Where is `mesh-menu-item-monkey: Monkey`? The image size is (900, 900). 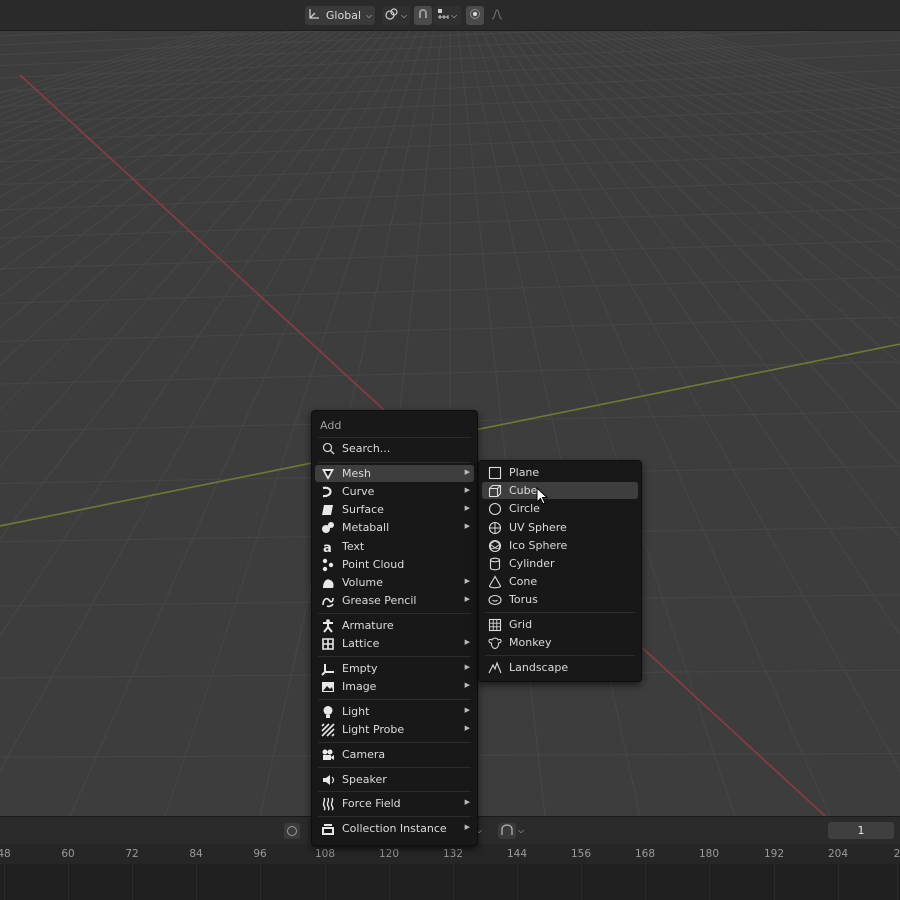 mesh-menu-item-monkey: Monkey is located at coordinates (560, 642).